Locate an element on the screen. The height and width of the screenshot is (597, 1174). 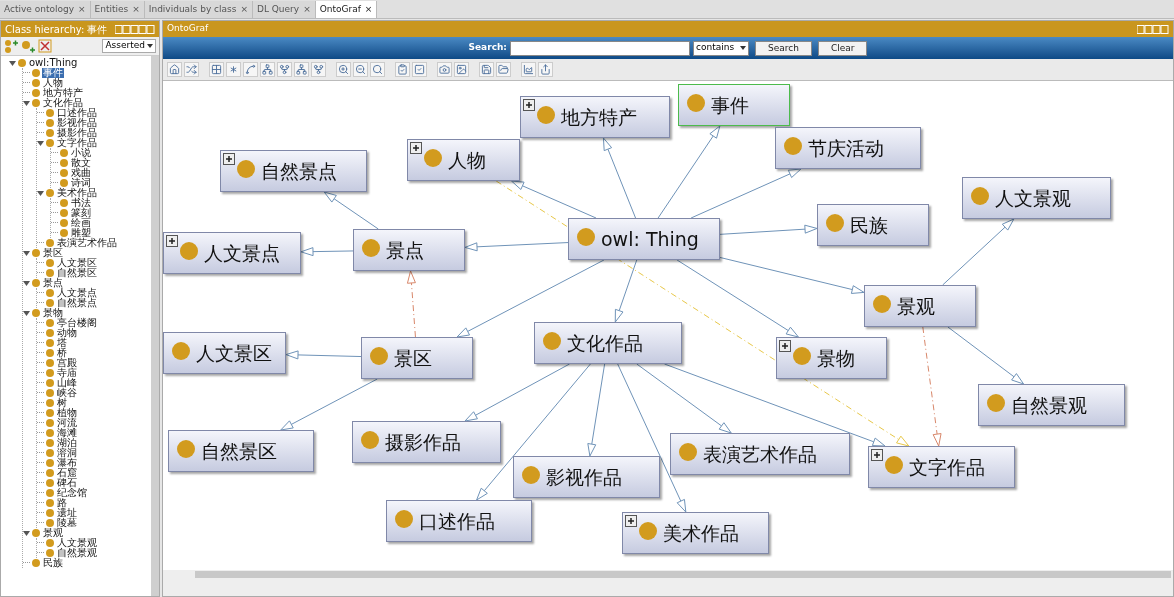
tree-item: owl:Thing is located at coordinates (53, 63).